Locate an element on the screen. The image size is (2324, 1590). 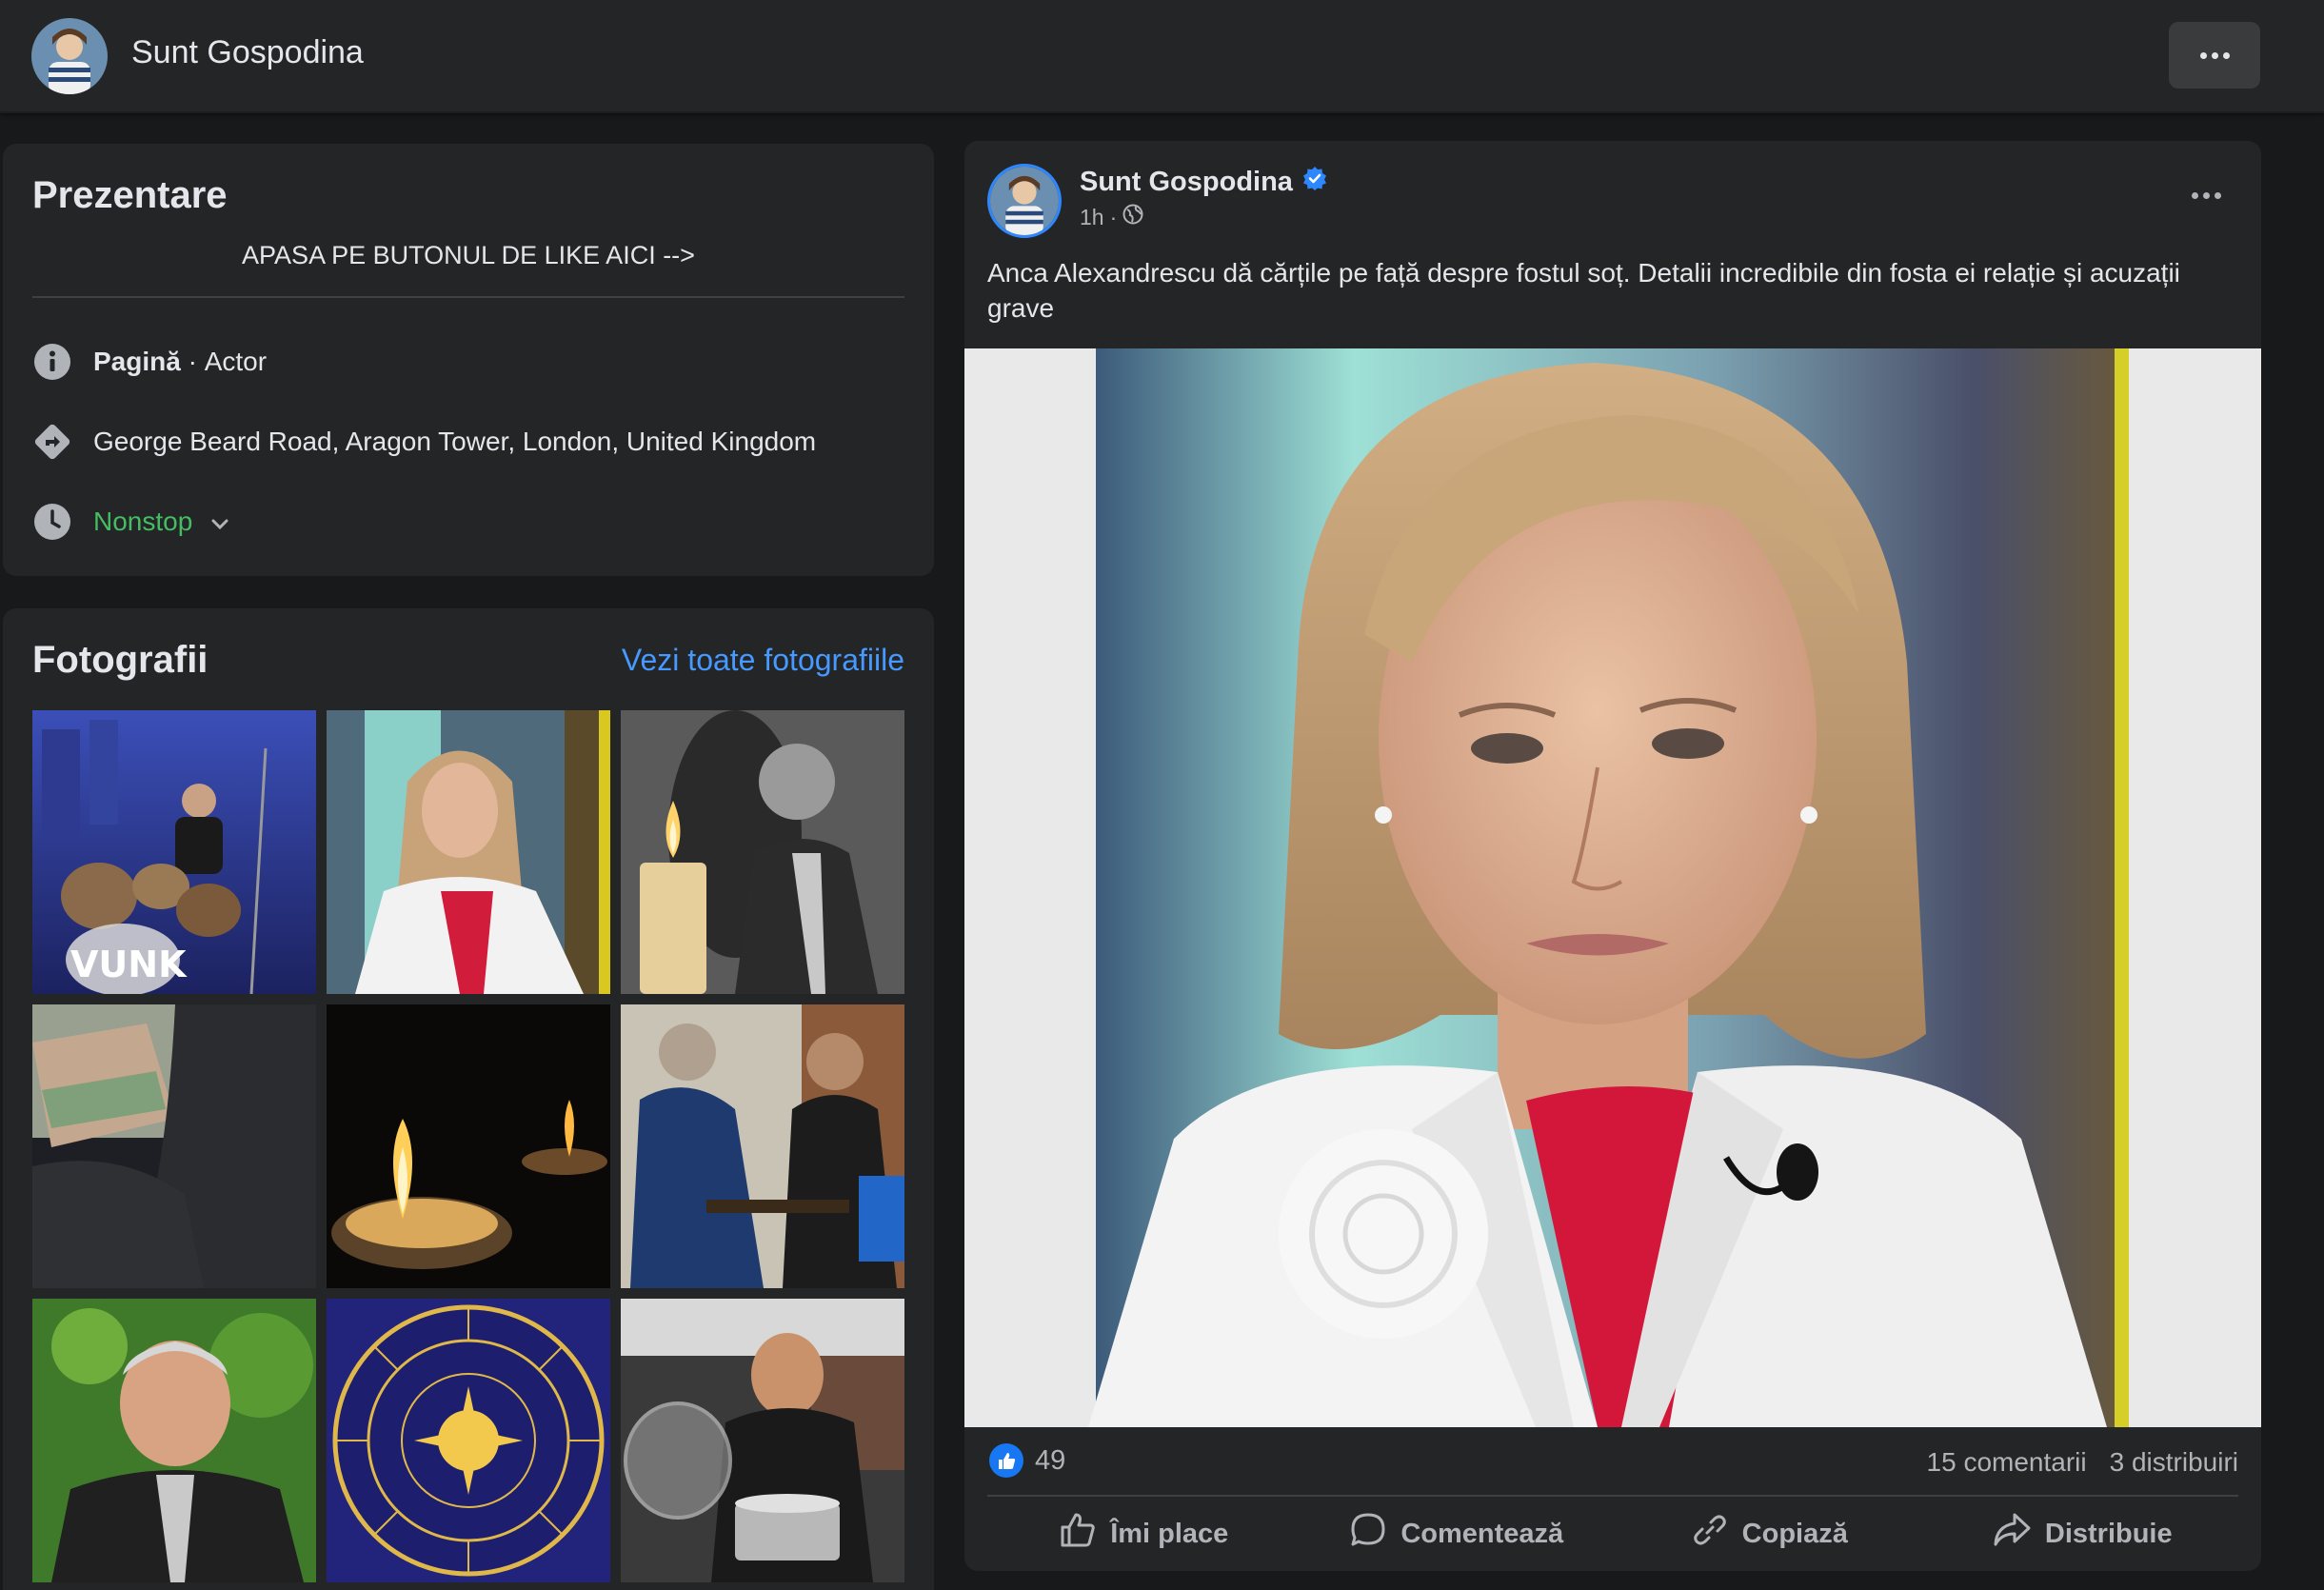
chevron-down-icon is located at coordinates (219, 522).